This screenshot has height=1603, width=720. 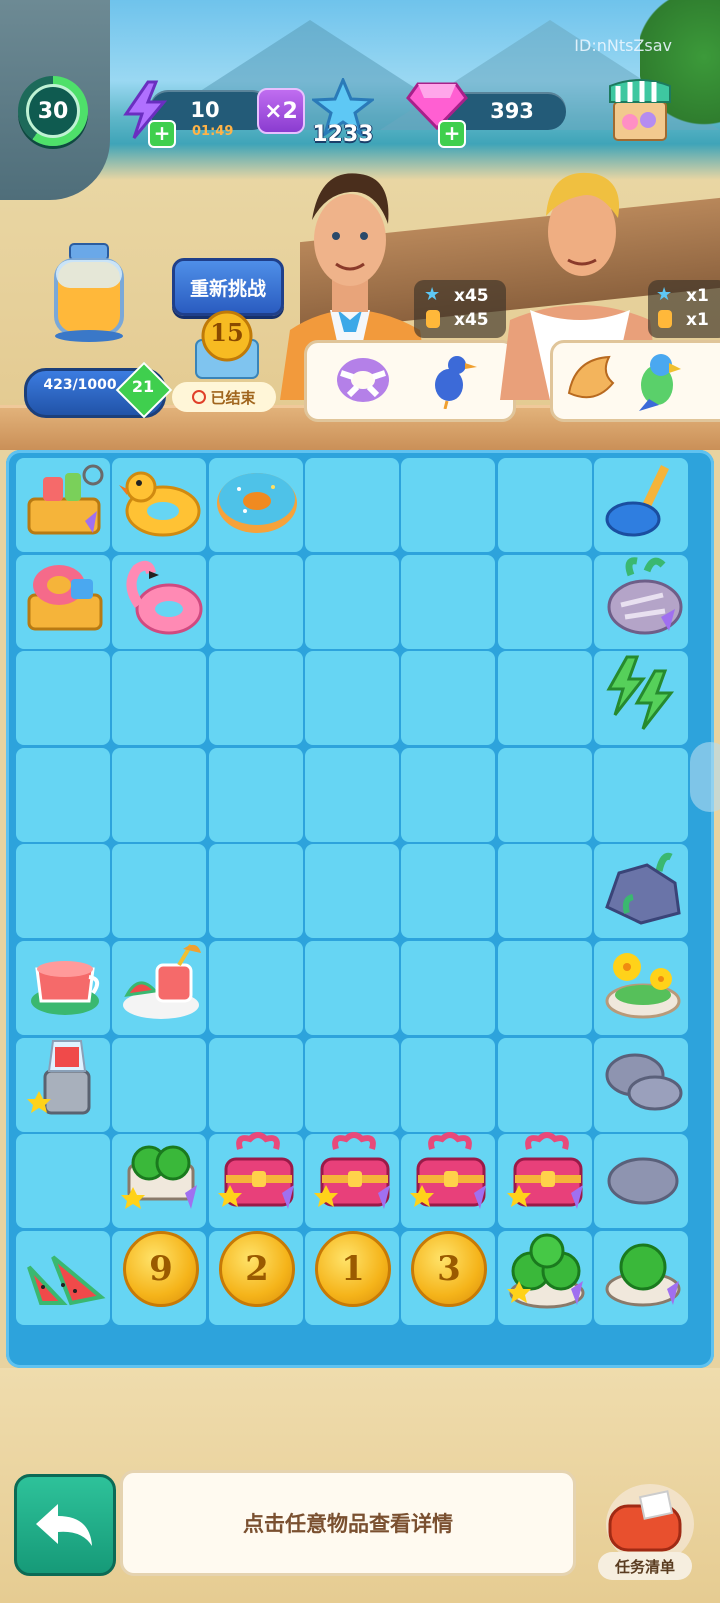 I want to click on shovel-icon, so click(x=637, y=501).